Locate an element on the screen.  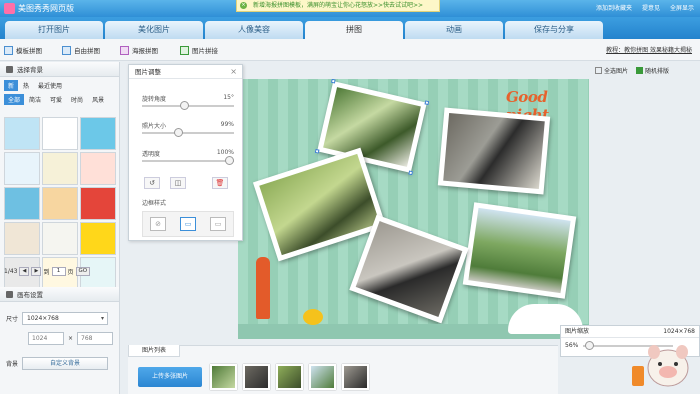
select-all-icon is located at coordinates (598, 70).